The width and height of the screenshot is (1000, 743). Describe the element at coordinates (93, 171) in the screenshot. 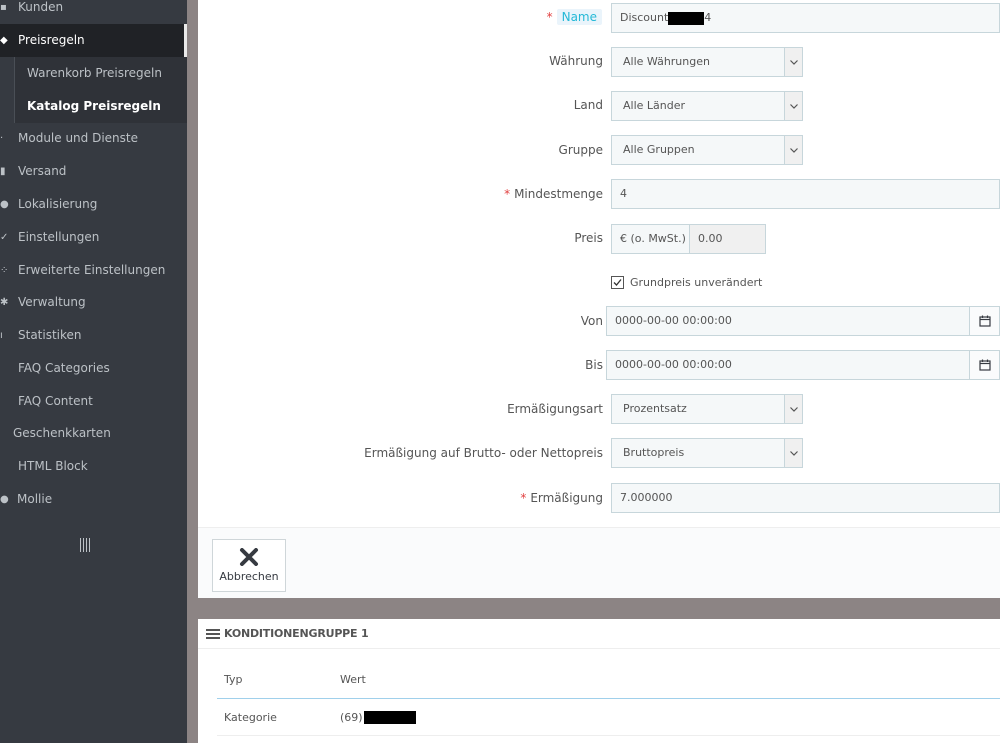

I see `sidebar-item-versand: ▮ Versand` at that location.